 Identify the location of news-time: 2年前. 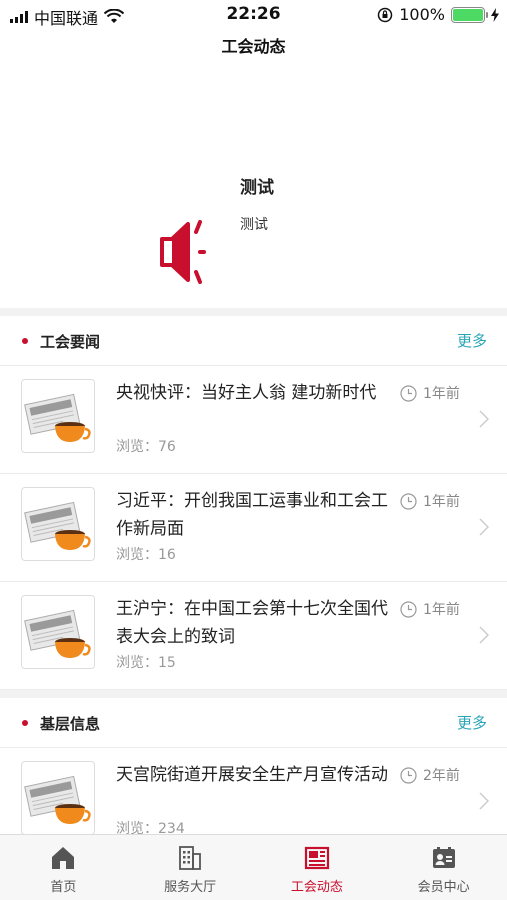
(430, 775).